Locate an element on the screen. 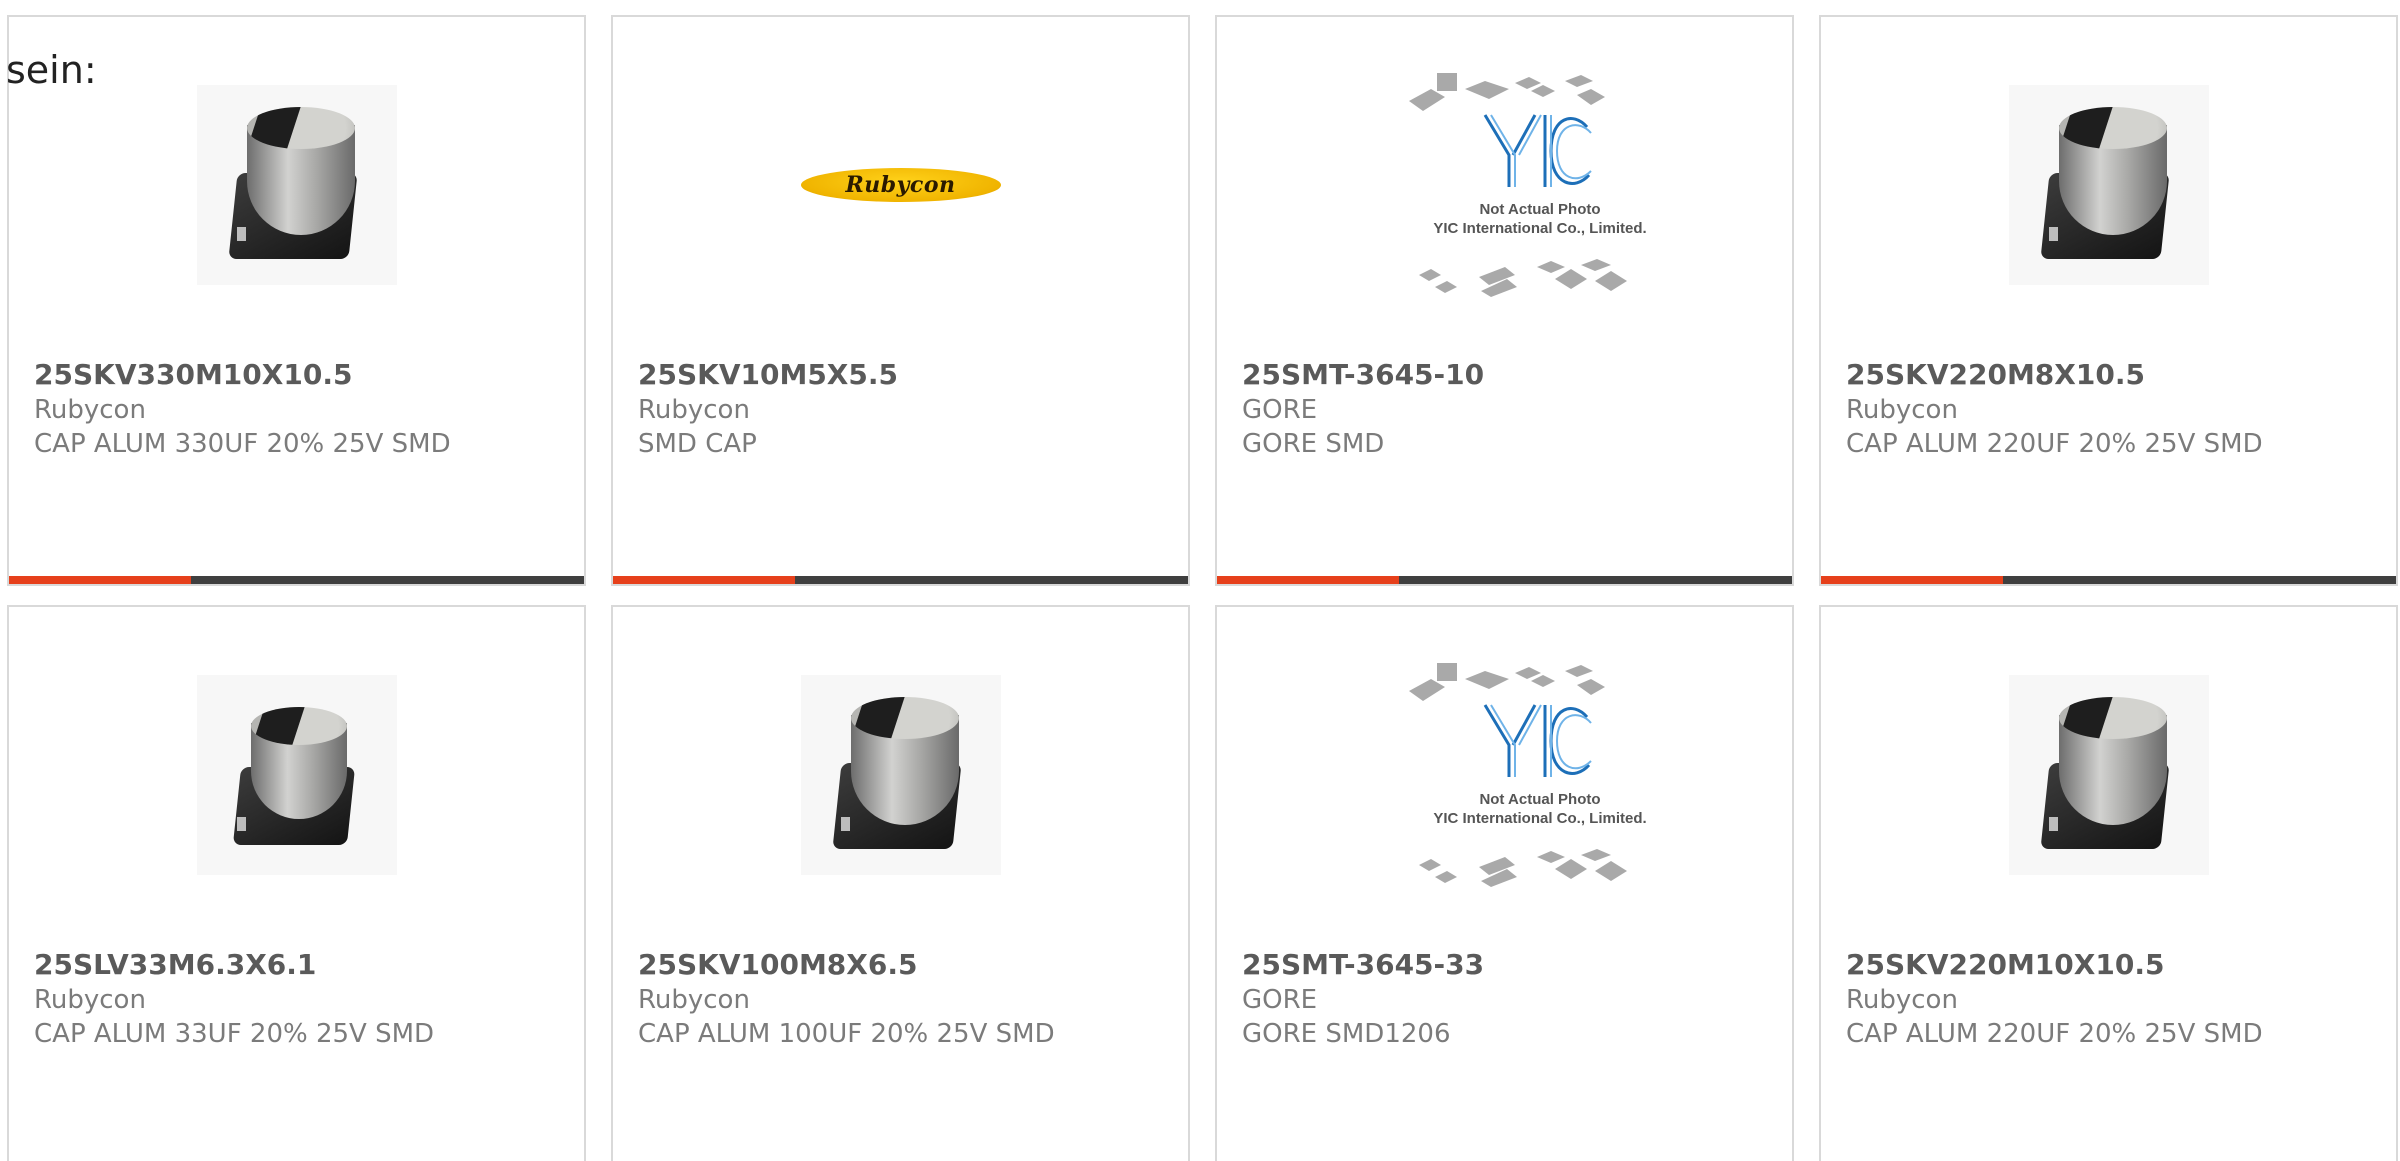  rubycon-logo-icon: Rubycon is located at coordinates (900, 185).